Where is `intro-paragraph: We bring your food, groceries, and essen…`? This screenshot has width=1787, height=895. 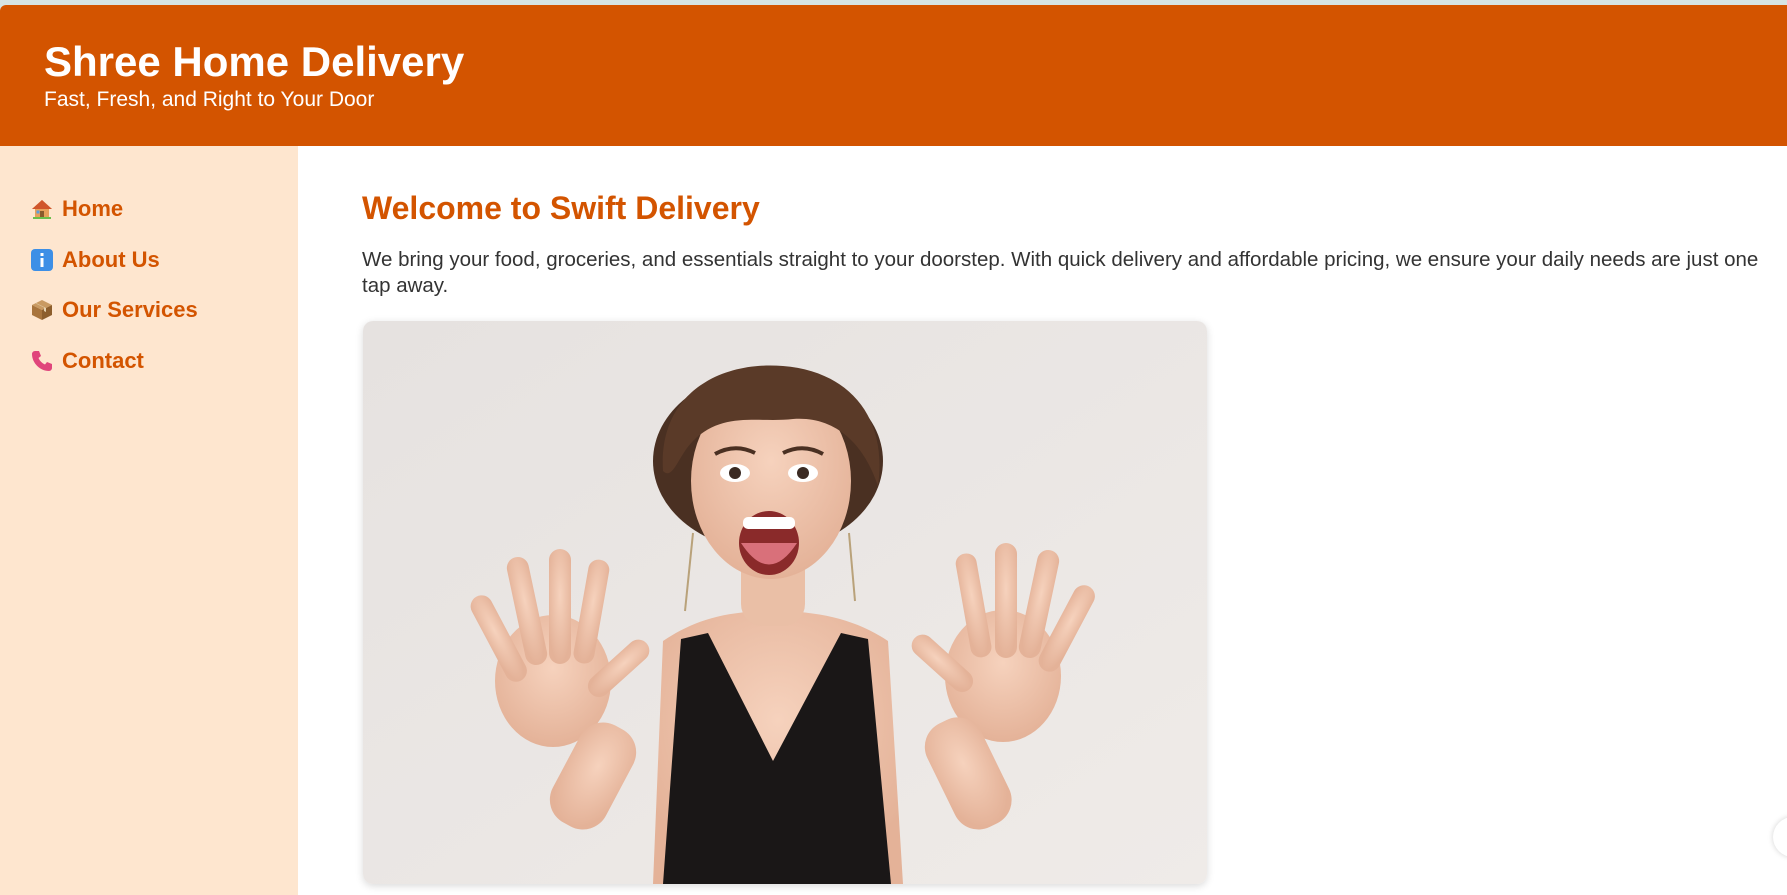 intro-paragraph: We bring your food, groceries, and essen… is located at coordinates (1060, 272).